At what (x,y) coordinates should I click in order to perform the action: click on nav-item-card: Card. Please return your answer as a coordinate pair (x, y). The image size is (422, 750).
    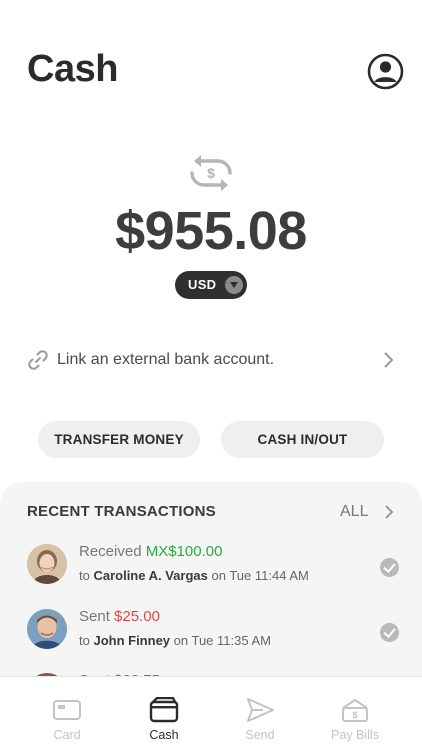
    Looking at the image, I should click on (67, 713).